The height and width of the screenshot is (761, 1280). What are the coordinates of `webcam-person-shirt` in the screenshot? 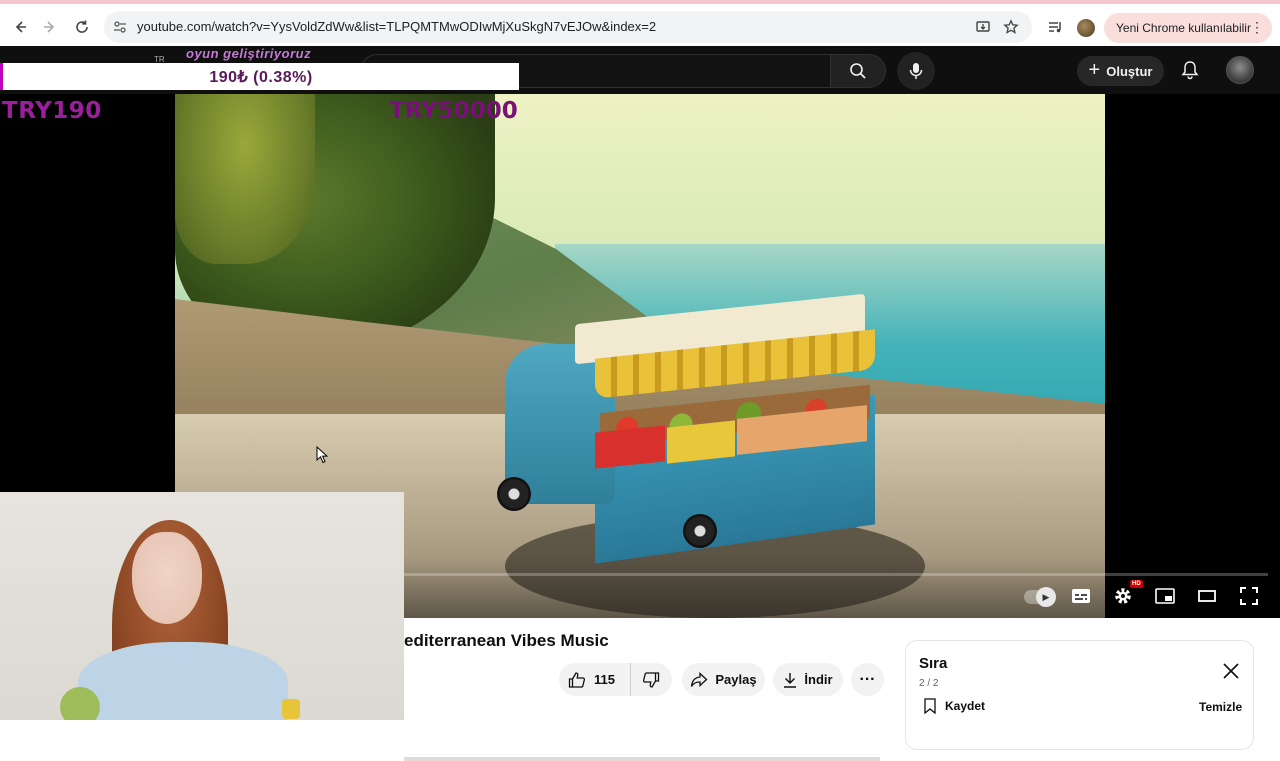 It's located at (183, 681).